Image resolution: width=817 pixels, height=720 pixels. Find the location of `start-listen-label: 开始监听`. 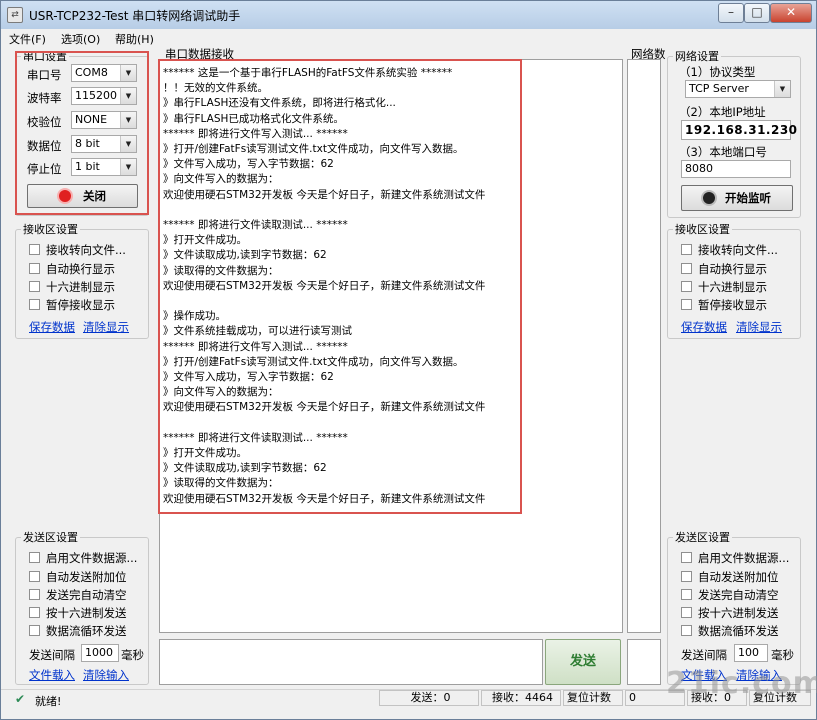

start-listen-label: 开始监听 is located at coordinates (748, 198).